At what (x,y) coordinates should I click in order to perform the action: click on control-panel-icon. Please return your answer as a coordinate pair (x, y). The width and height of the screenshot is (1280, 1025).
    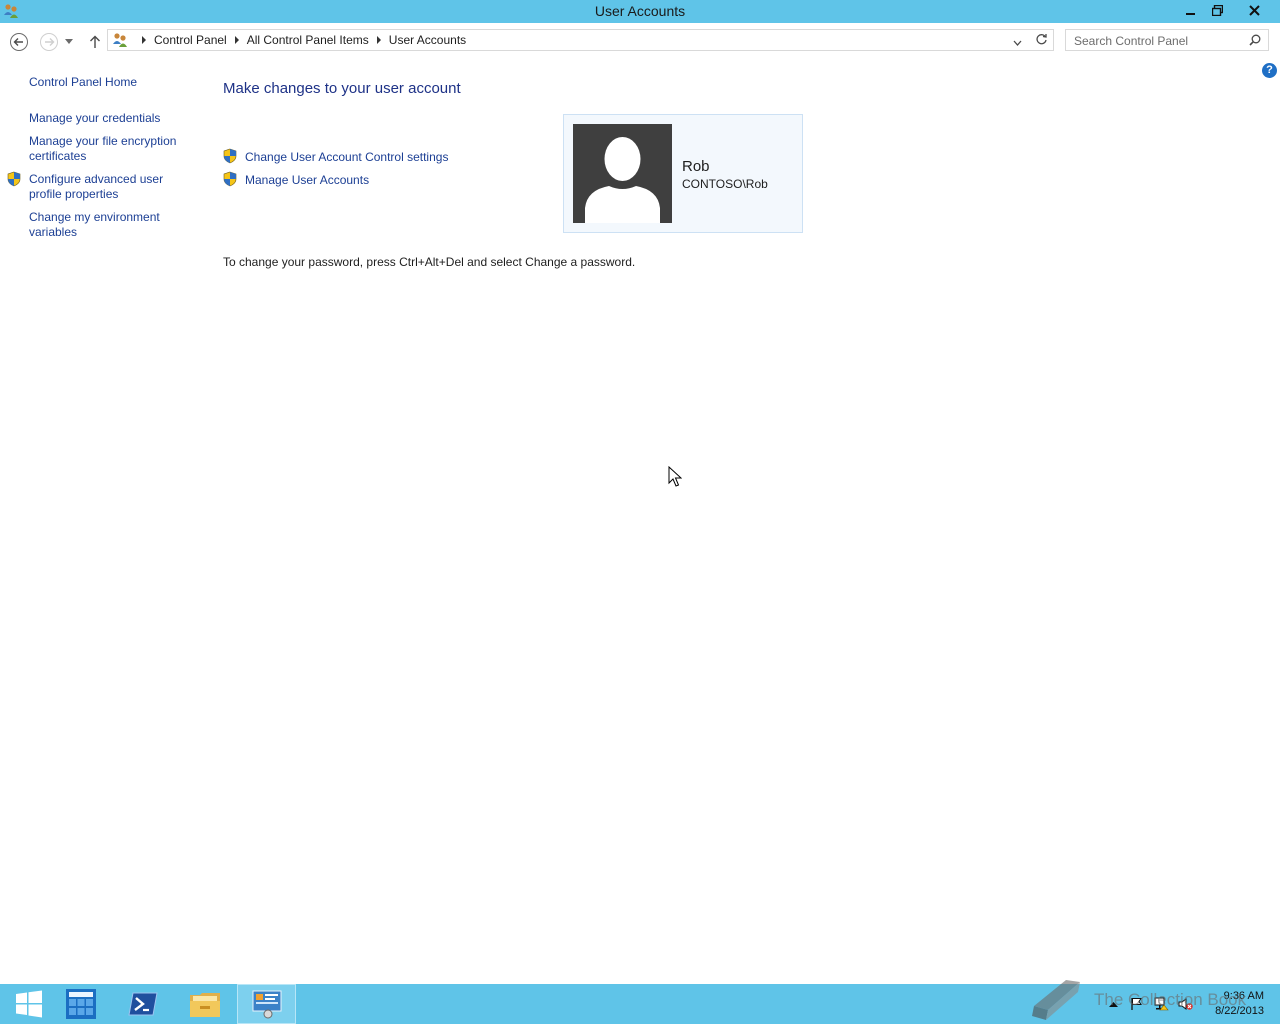
    Looking at the image, I should click on (266, 1004).